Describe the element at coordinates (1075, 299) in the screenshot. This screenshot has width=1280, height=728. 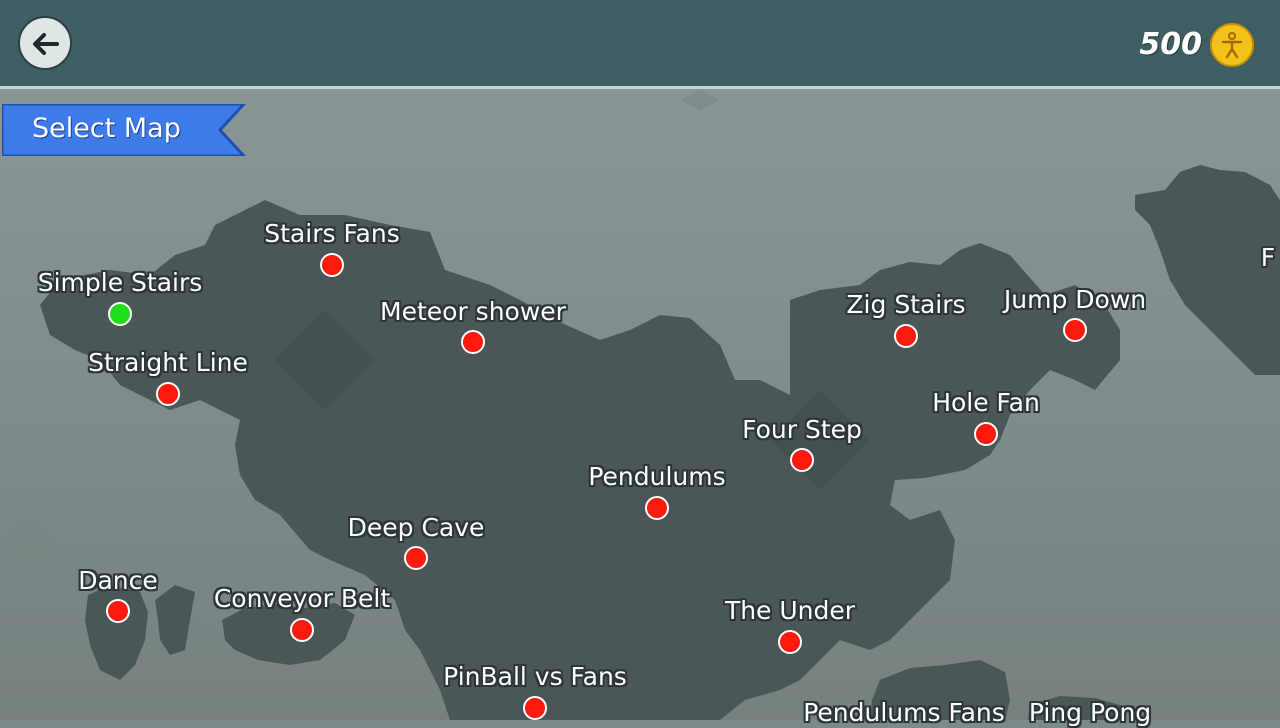
I see `level-label: Jump Down` at that location.